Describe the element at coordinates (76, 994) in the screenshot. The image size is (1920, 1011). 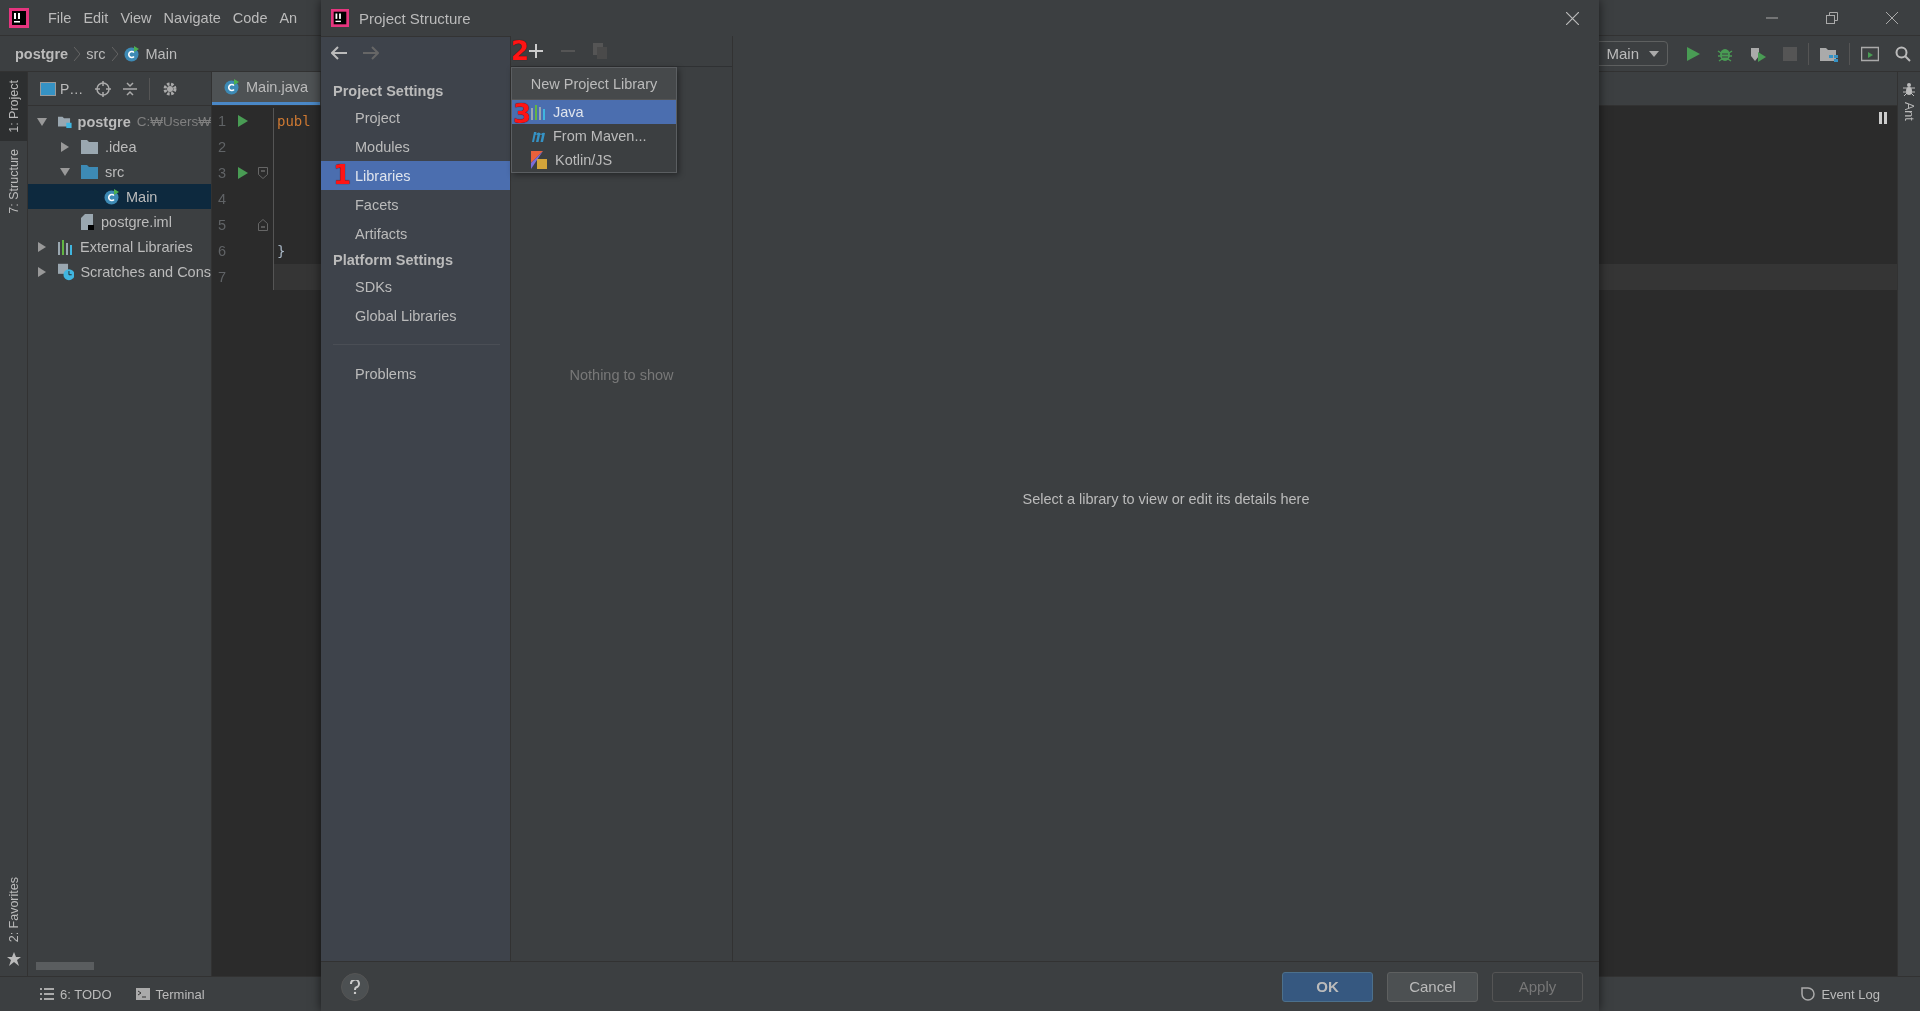
I see `tool-window-button: 6: TODO` at that location.